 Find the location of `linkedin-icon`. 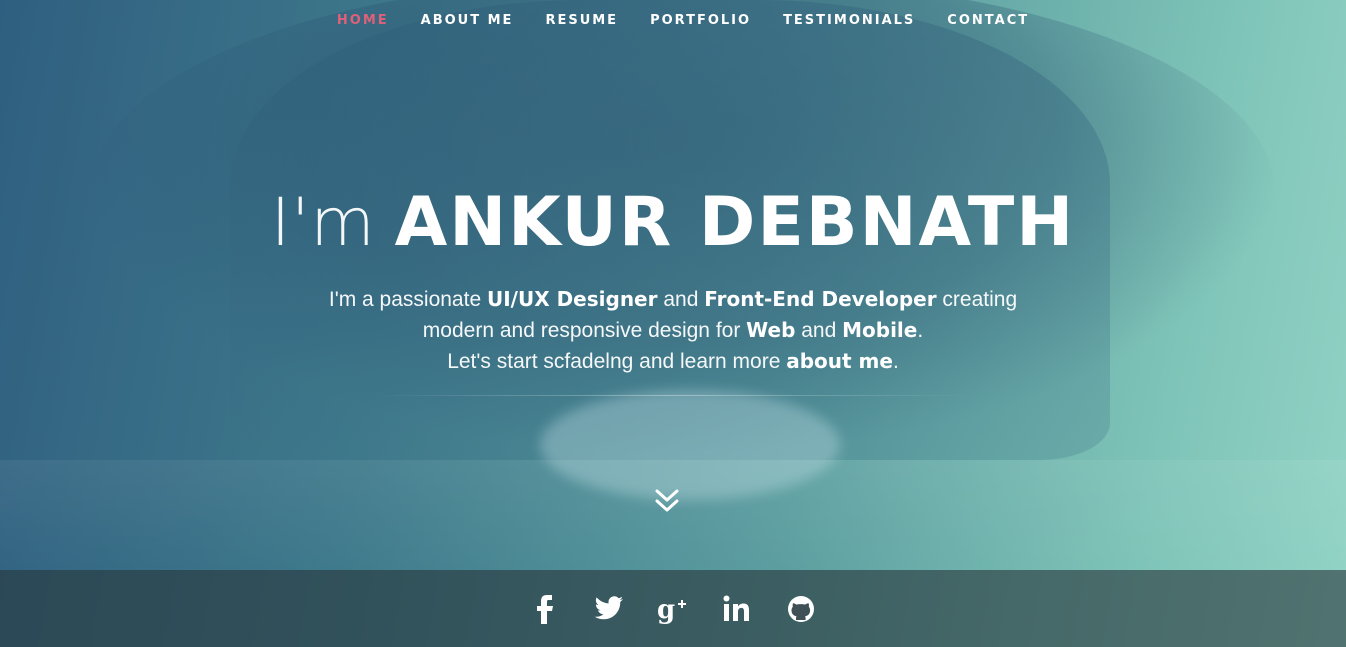

linkedin-icon is located at coordinates (736, 608).